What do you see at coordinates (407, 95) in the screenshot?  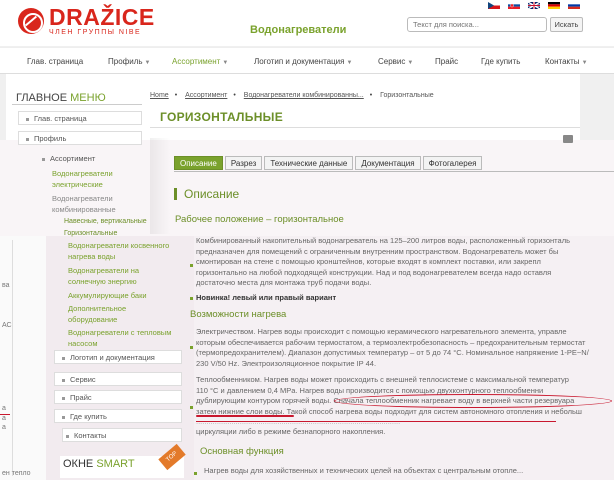 I see `breadcrumb-current: Горизонтальные` at bounding box center [407, 95].